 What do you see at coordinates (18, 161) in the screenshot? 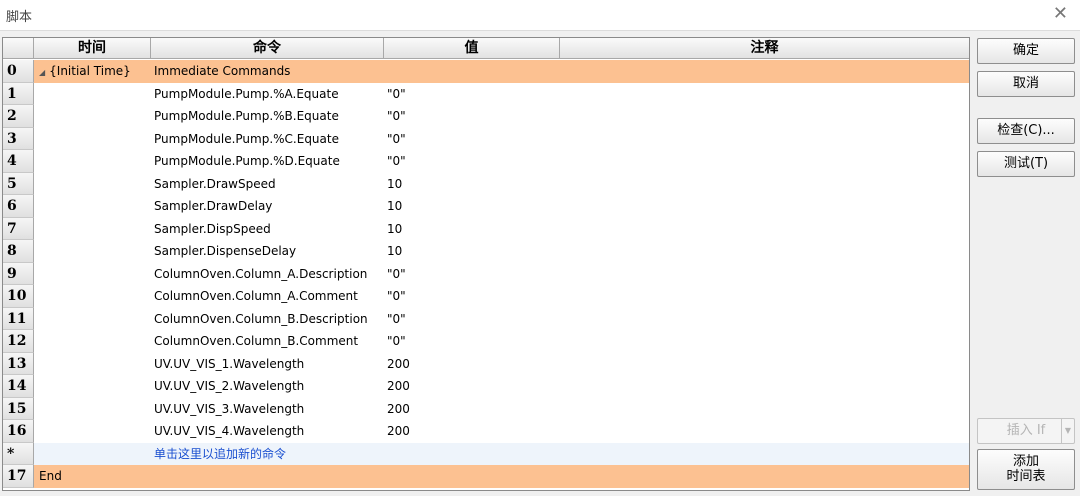
I see `row-number: 4` at bounding box center [18, 161].